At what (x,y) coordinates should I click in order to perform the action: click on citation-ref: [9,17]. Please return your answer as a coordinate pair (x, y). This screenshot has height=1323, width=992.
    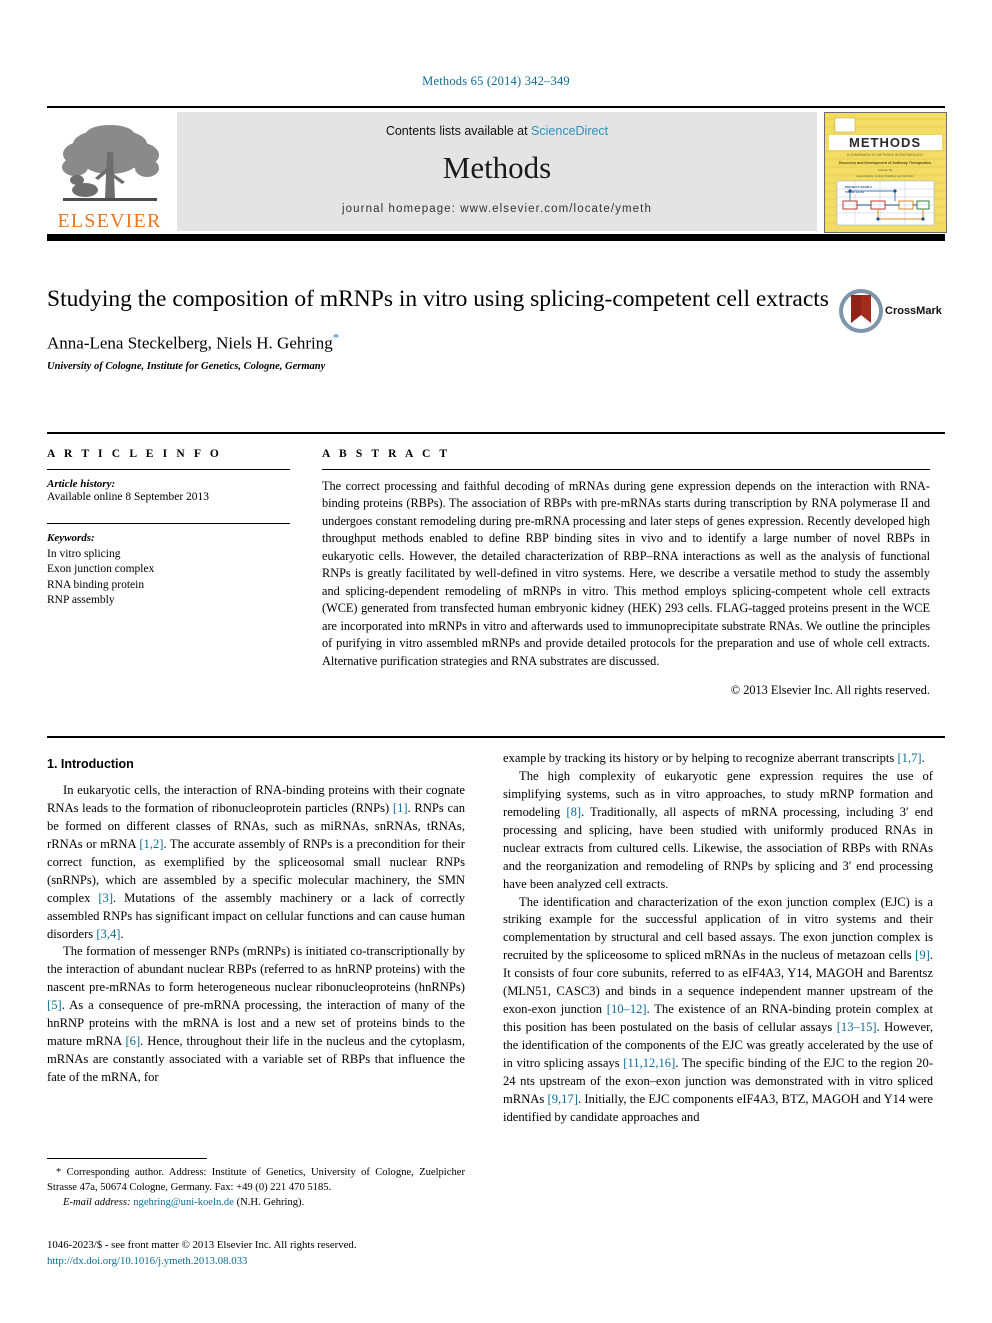
    Looking at the image, I should click on (563, 1099).